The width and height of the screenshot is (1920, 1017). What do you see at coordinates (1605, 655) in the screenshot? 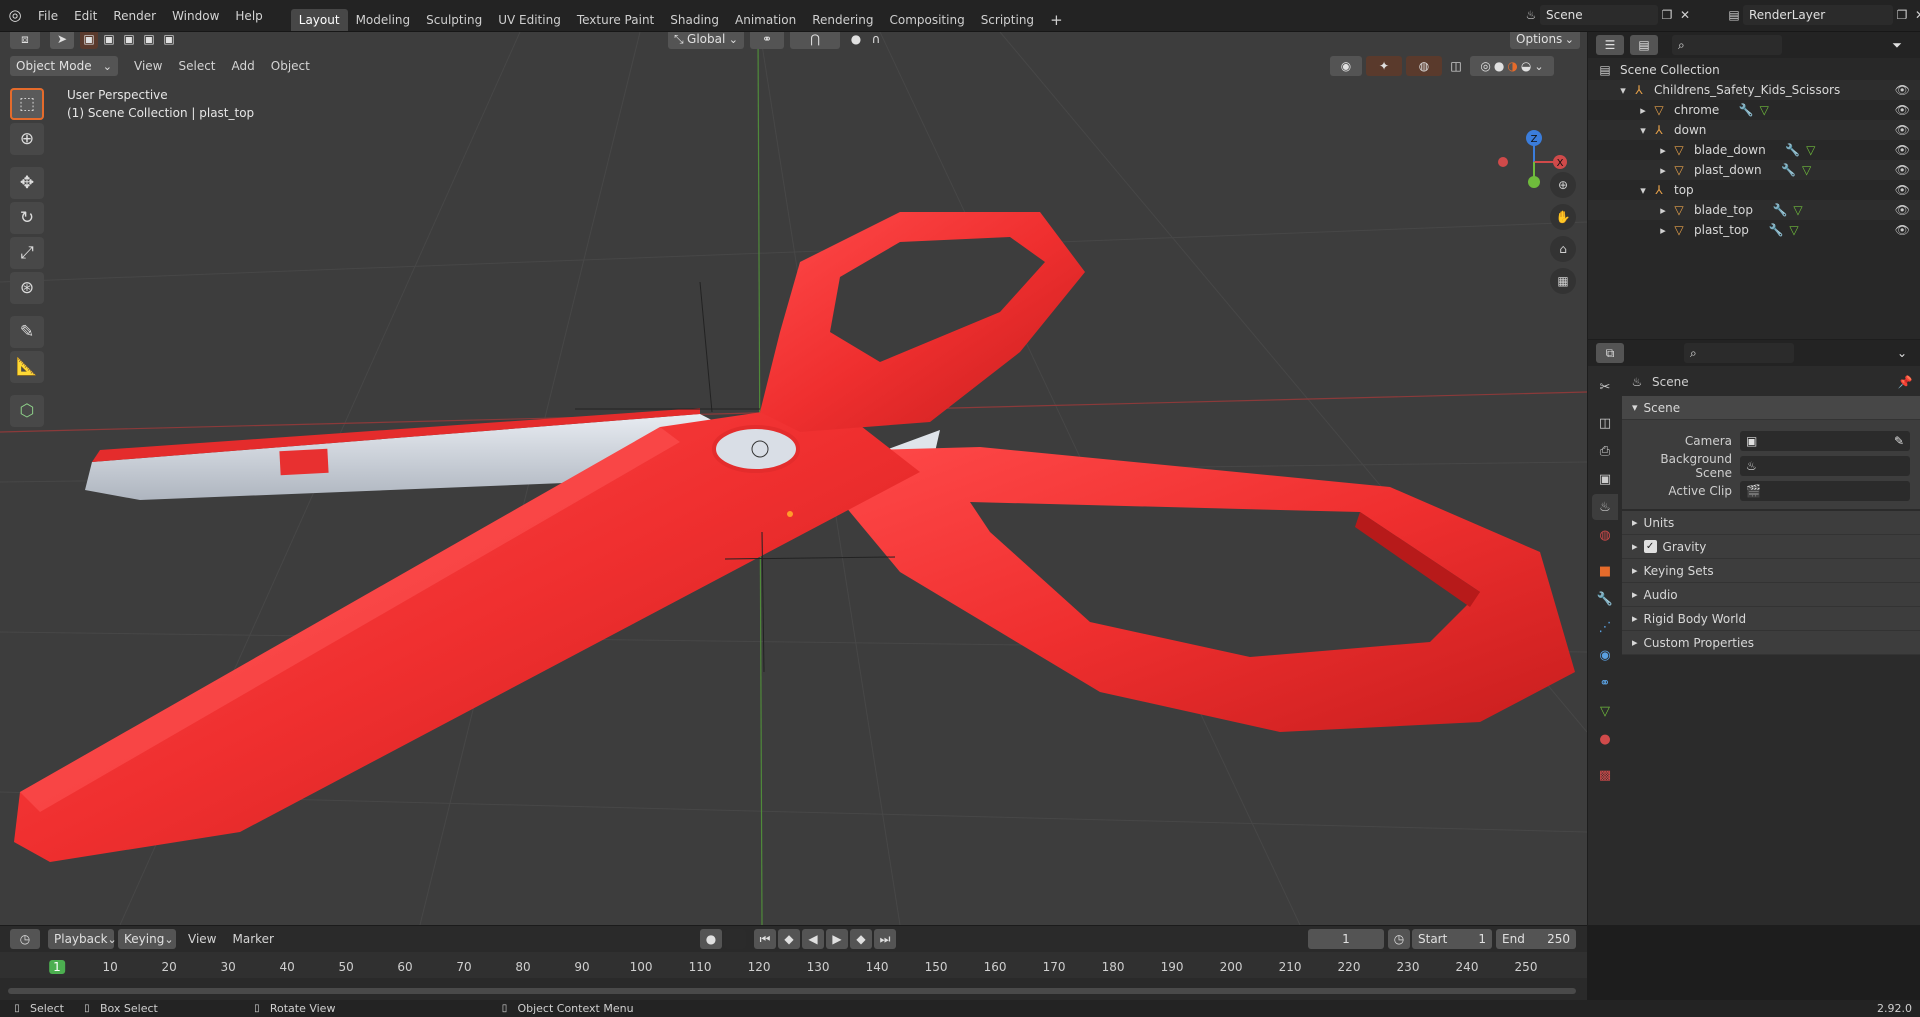
I see `tab-physics: ◉` at bounding box center [1605, 655].